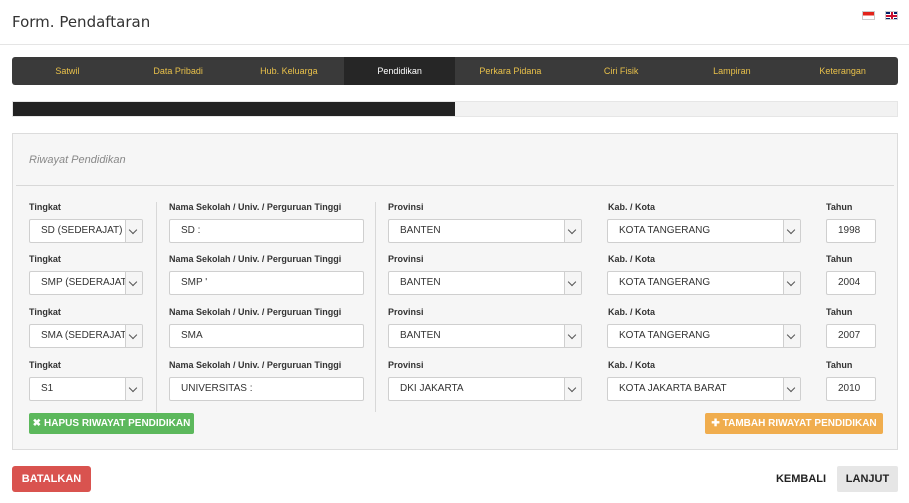 The image size is (909, 503). I want to click on tingkat-select: SD (SEDERAJAT), so click(86, 231).